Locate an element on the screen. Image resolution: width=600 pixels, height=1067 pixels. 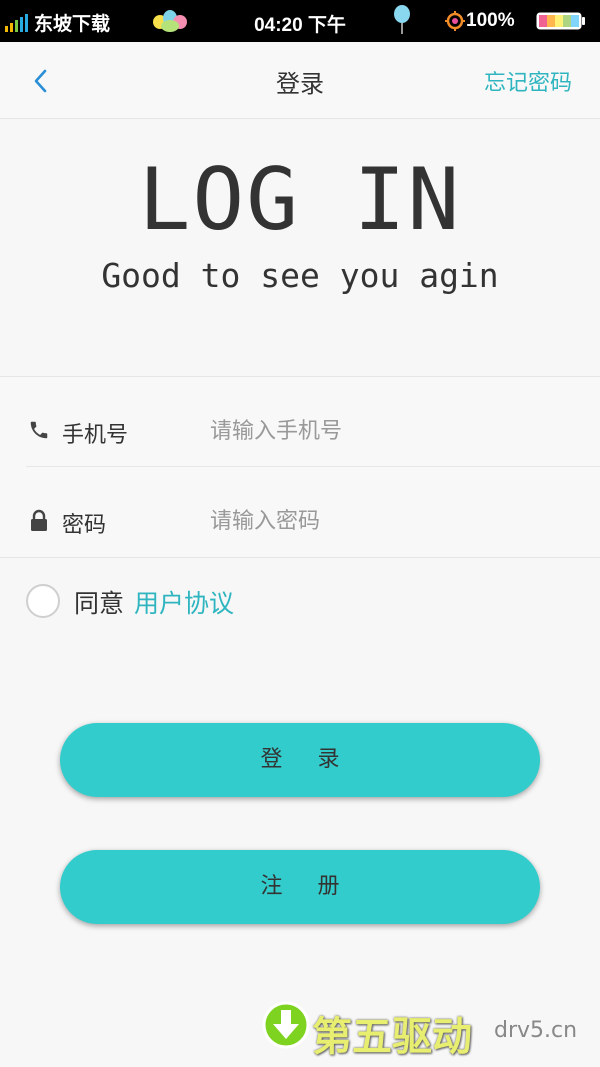
phone-icon is located at coordinates (39, 430).